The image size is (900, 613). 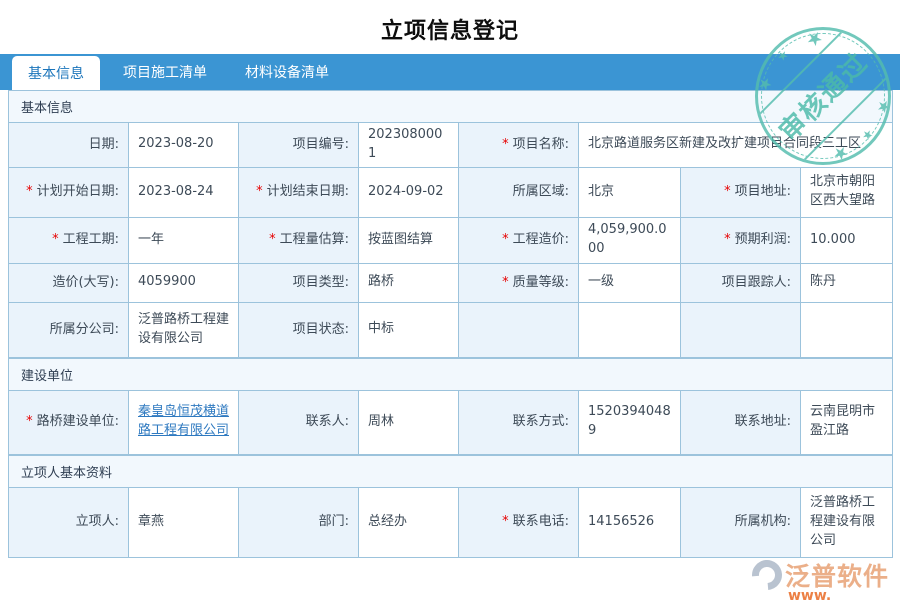 I want to click on project-duration-value: 一年, so click(x=183, y=240).